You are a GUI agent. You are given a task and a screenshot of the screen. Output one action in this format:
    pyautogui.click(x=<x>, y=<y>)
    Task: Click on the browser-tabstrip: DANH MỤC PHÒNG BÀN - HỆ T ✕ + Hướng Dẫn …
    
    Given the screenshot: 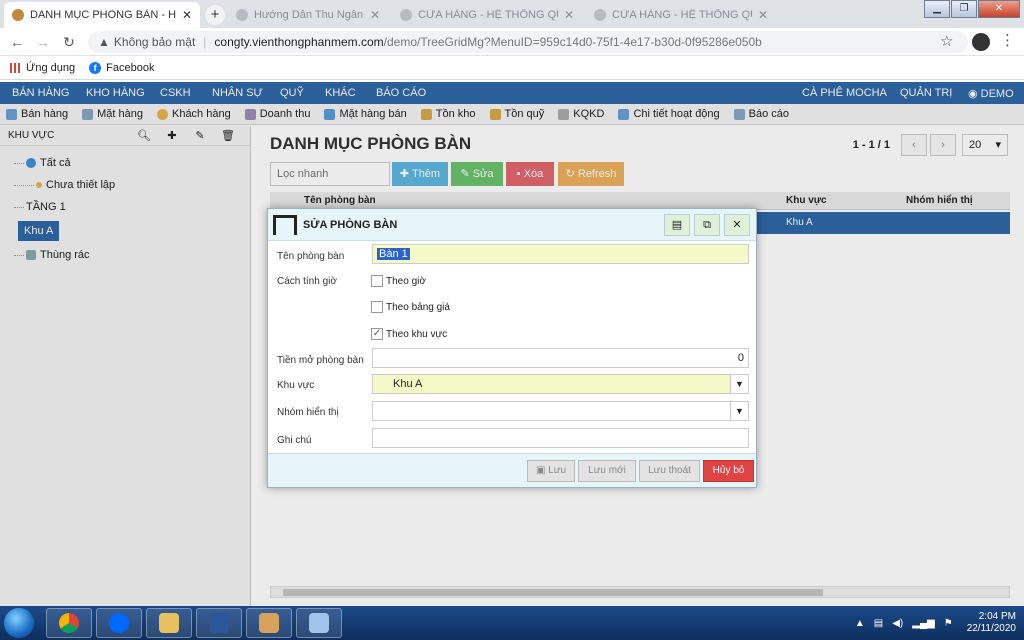 What is the action you would take?
    pyautogui.click(x=512, y=14)
    